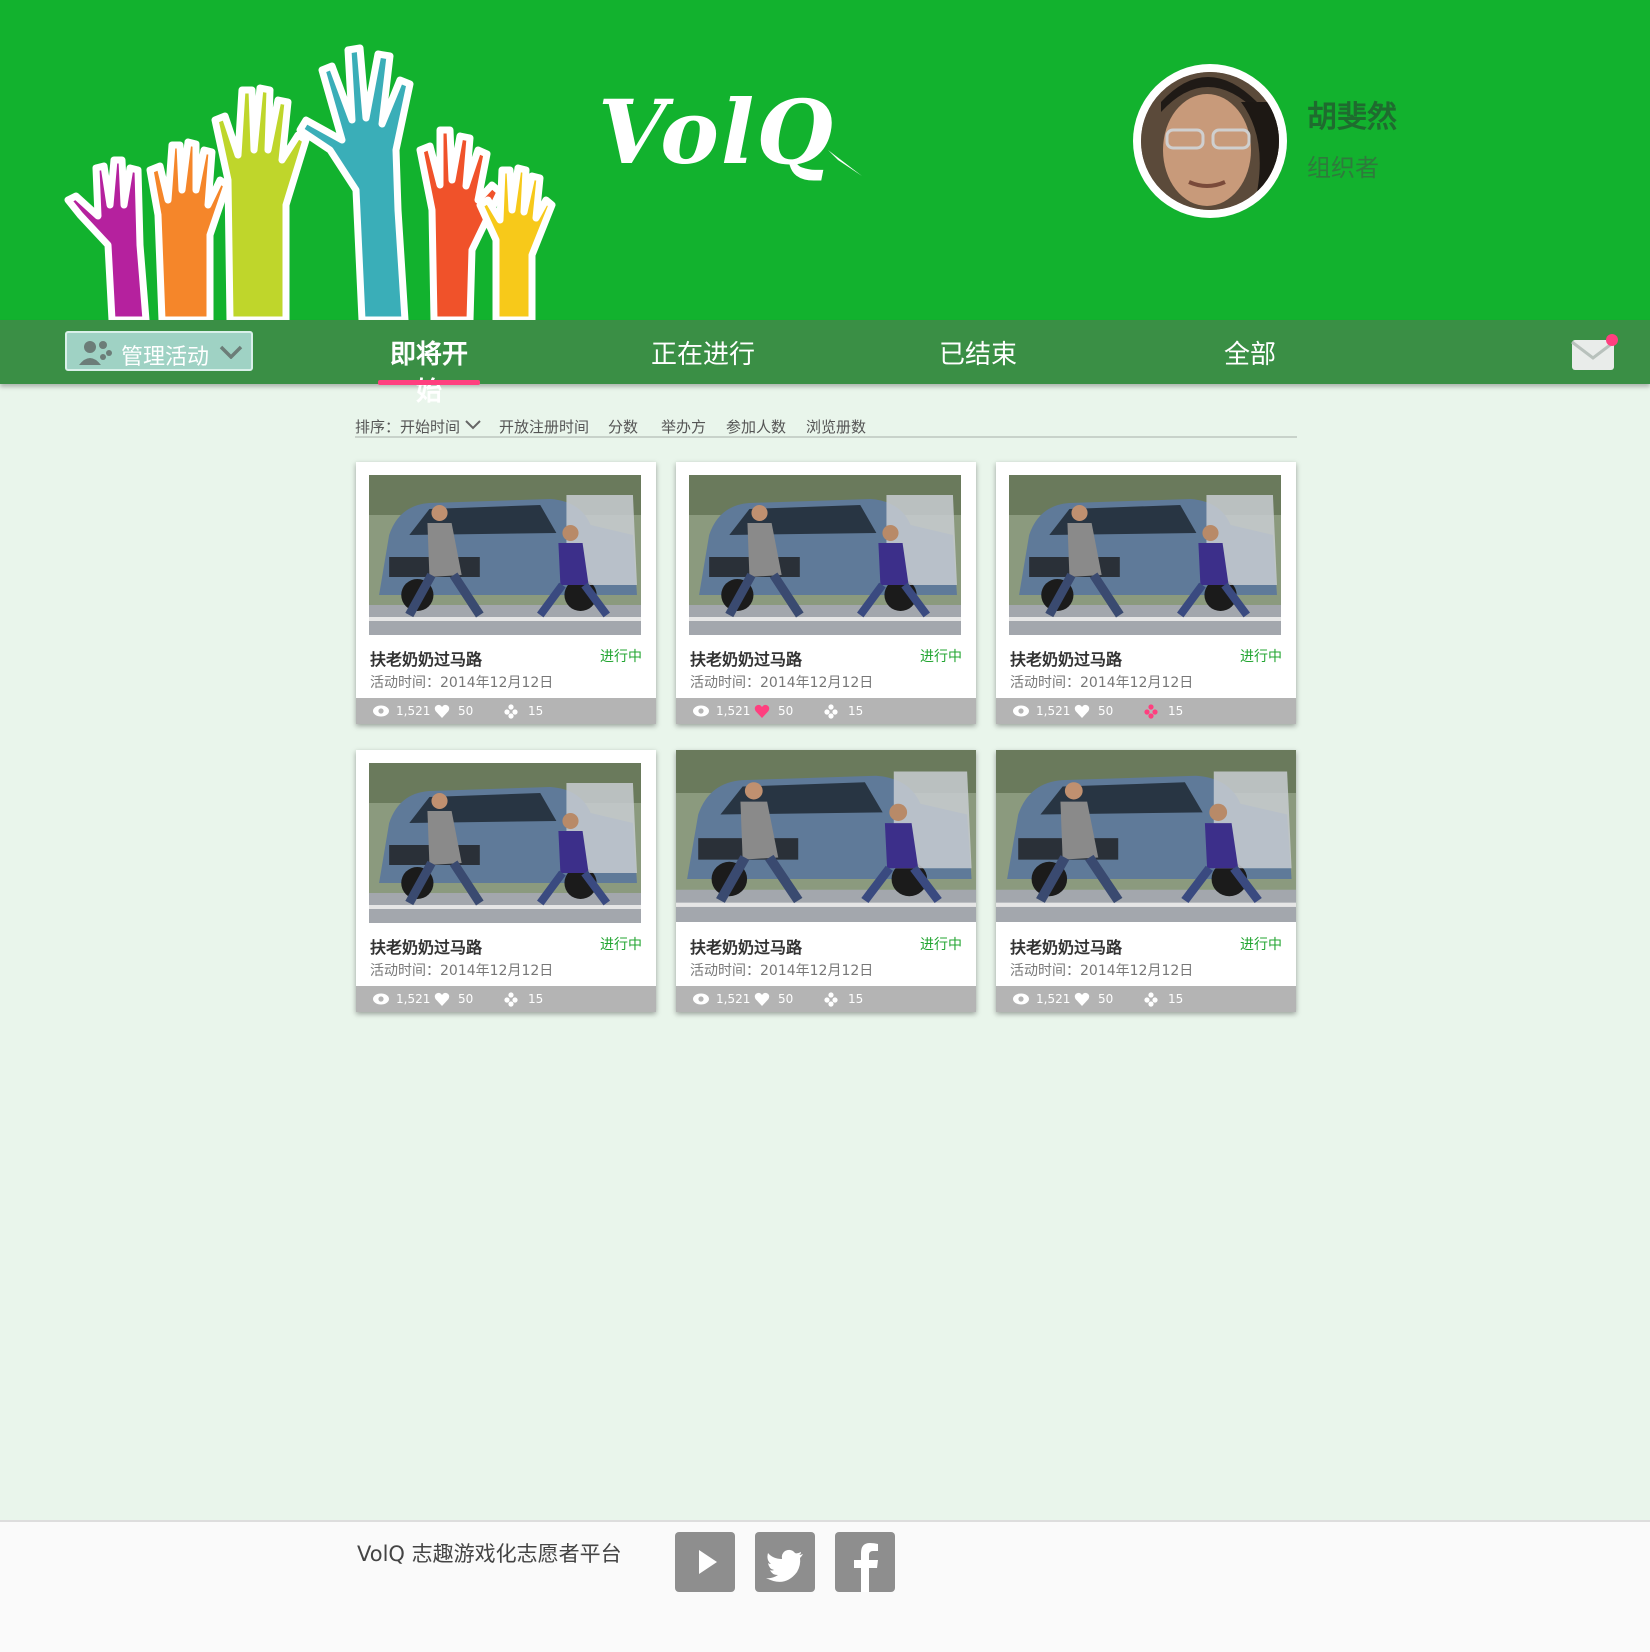 The width and height of the screenshot is (1650, 1652). Describe the element at coordinates (1210, 141) in the screenshot. I see `avatar` at that location.